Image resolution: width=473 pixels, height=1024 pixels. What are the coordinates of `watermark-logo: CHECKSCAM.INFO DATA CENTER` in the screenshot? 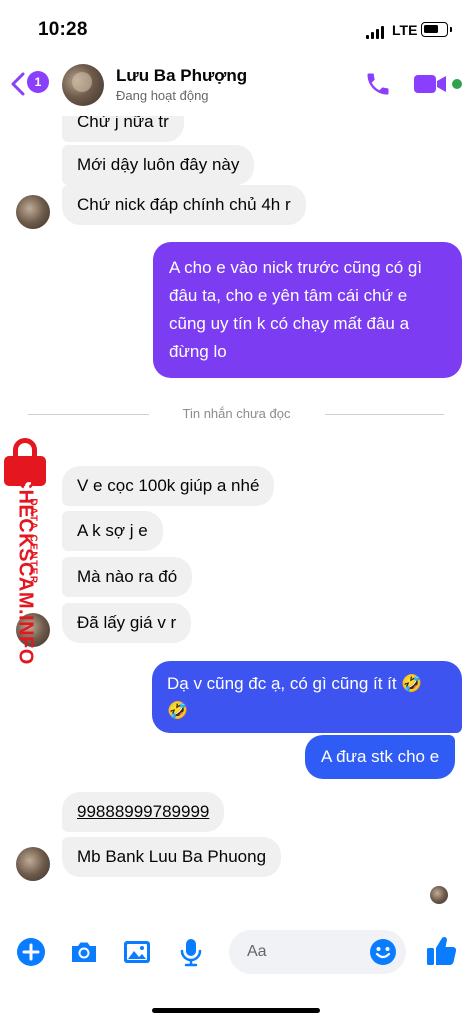 It's located at (24, 553).